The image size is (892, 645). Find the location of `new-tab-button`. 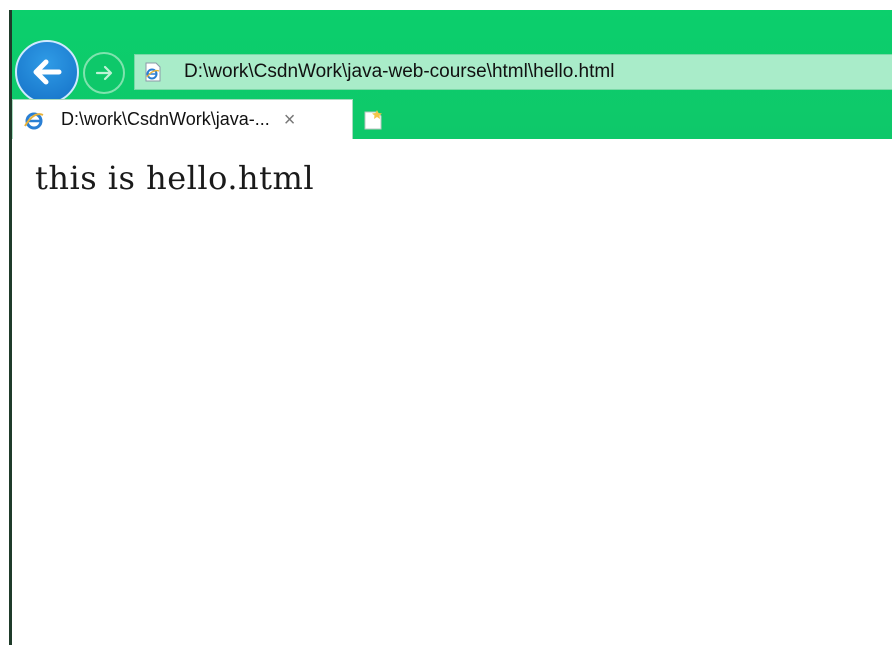

new-tab-button is located at coordinates (373, 120).